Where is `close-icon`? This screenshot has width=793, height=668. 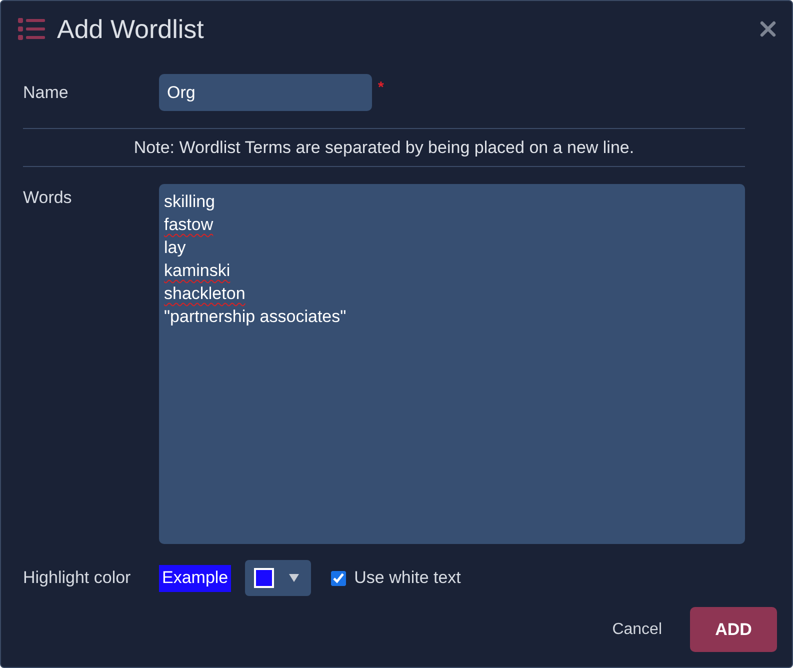
close-icon is located at coordinates (768, 29).